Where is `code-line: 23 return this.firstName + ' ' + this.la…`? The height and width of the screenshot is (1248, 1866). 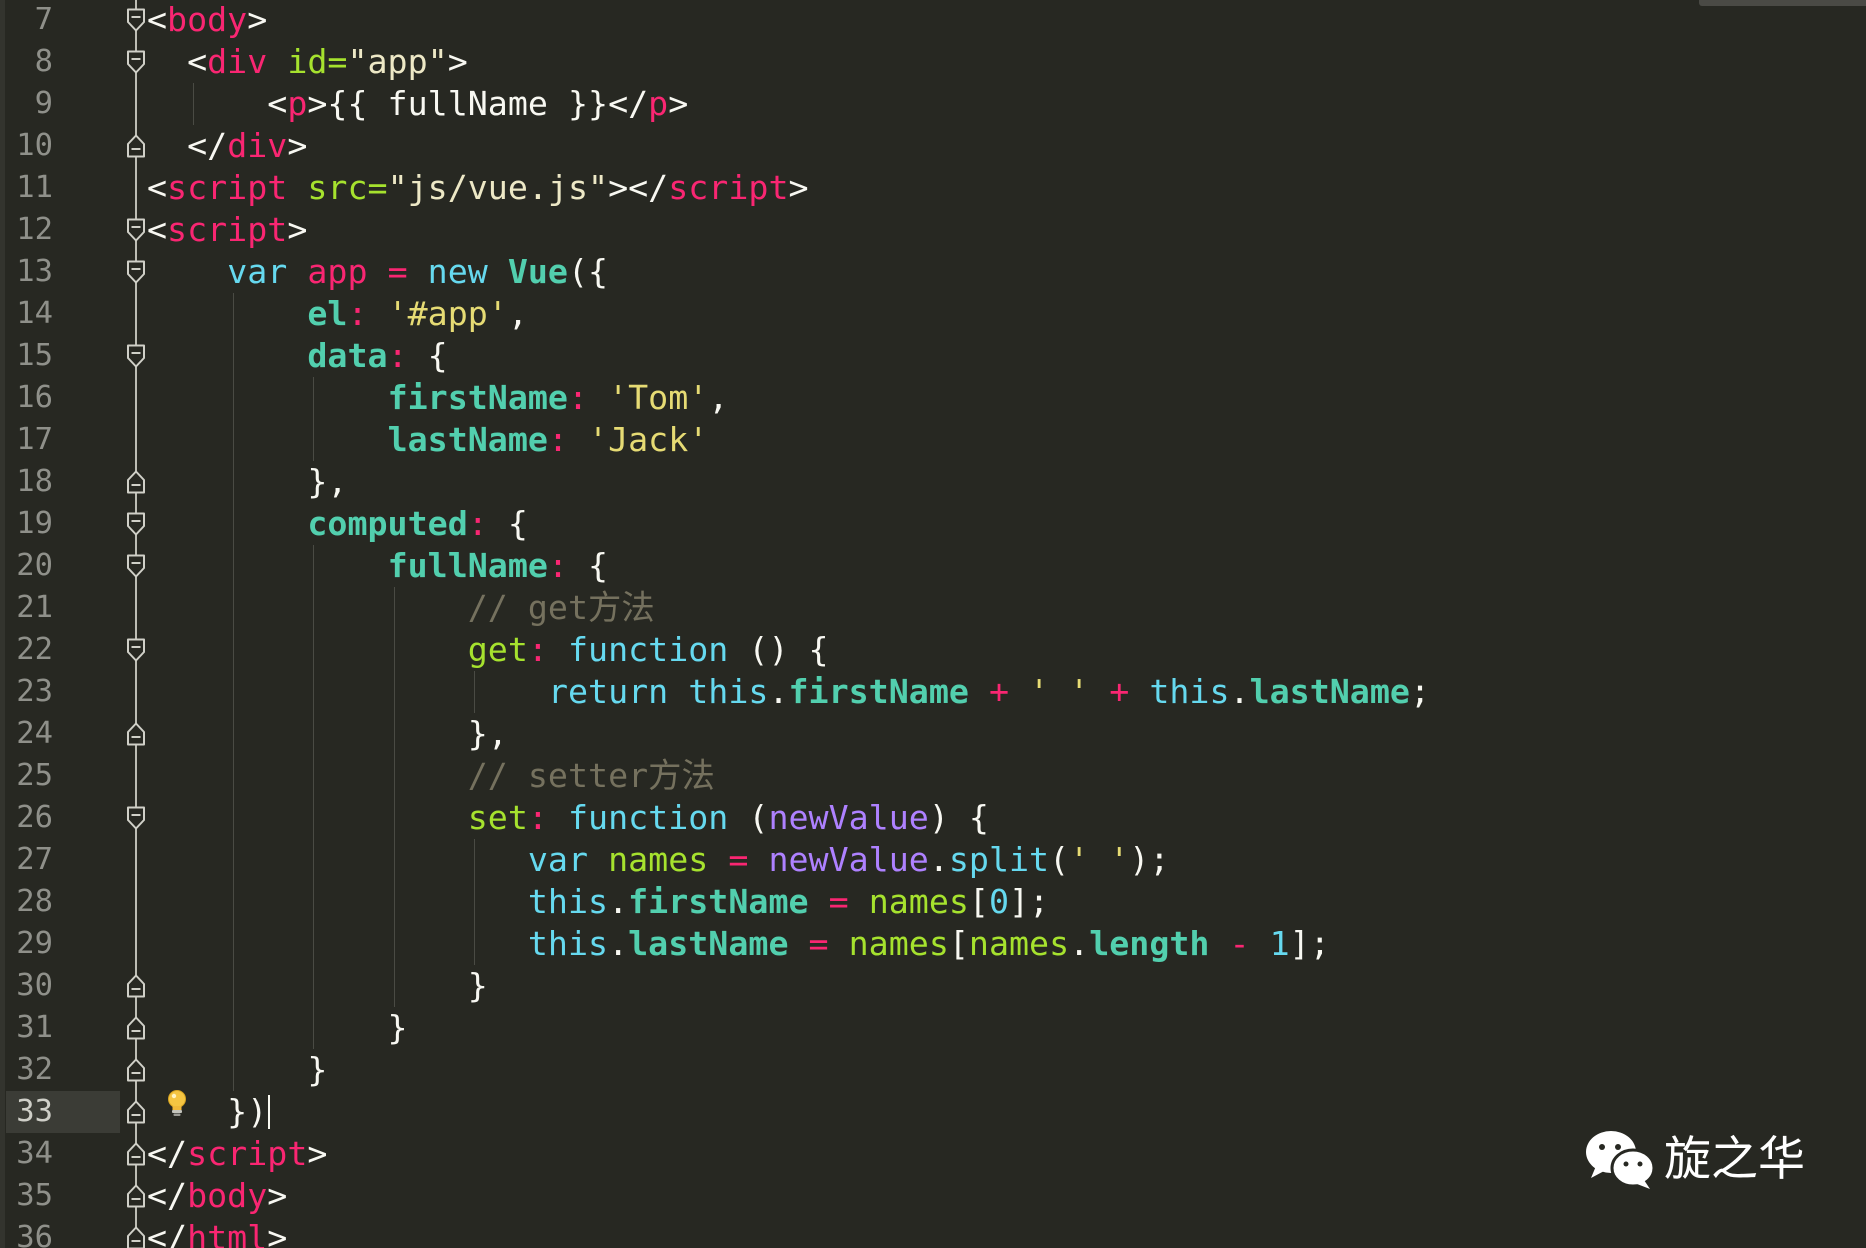
code-line: 23 return this.firstName + ' ' + this.la… is located at coordinates (933, 692).